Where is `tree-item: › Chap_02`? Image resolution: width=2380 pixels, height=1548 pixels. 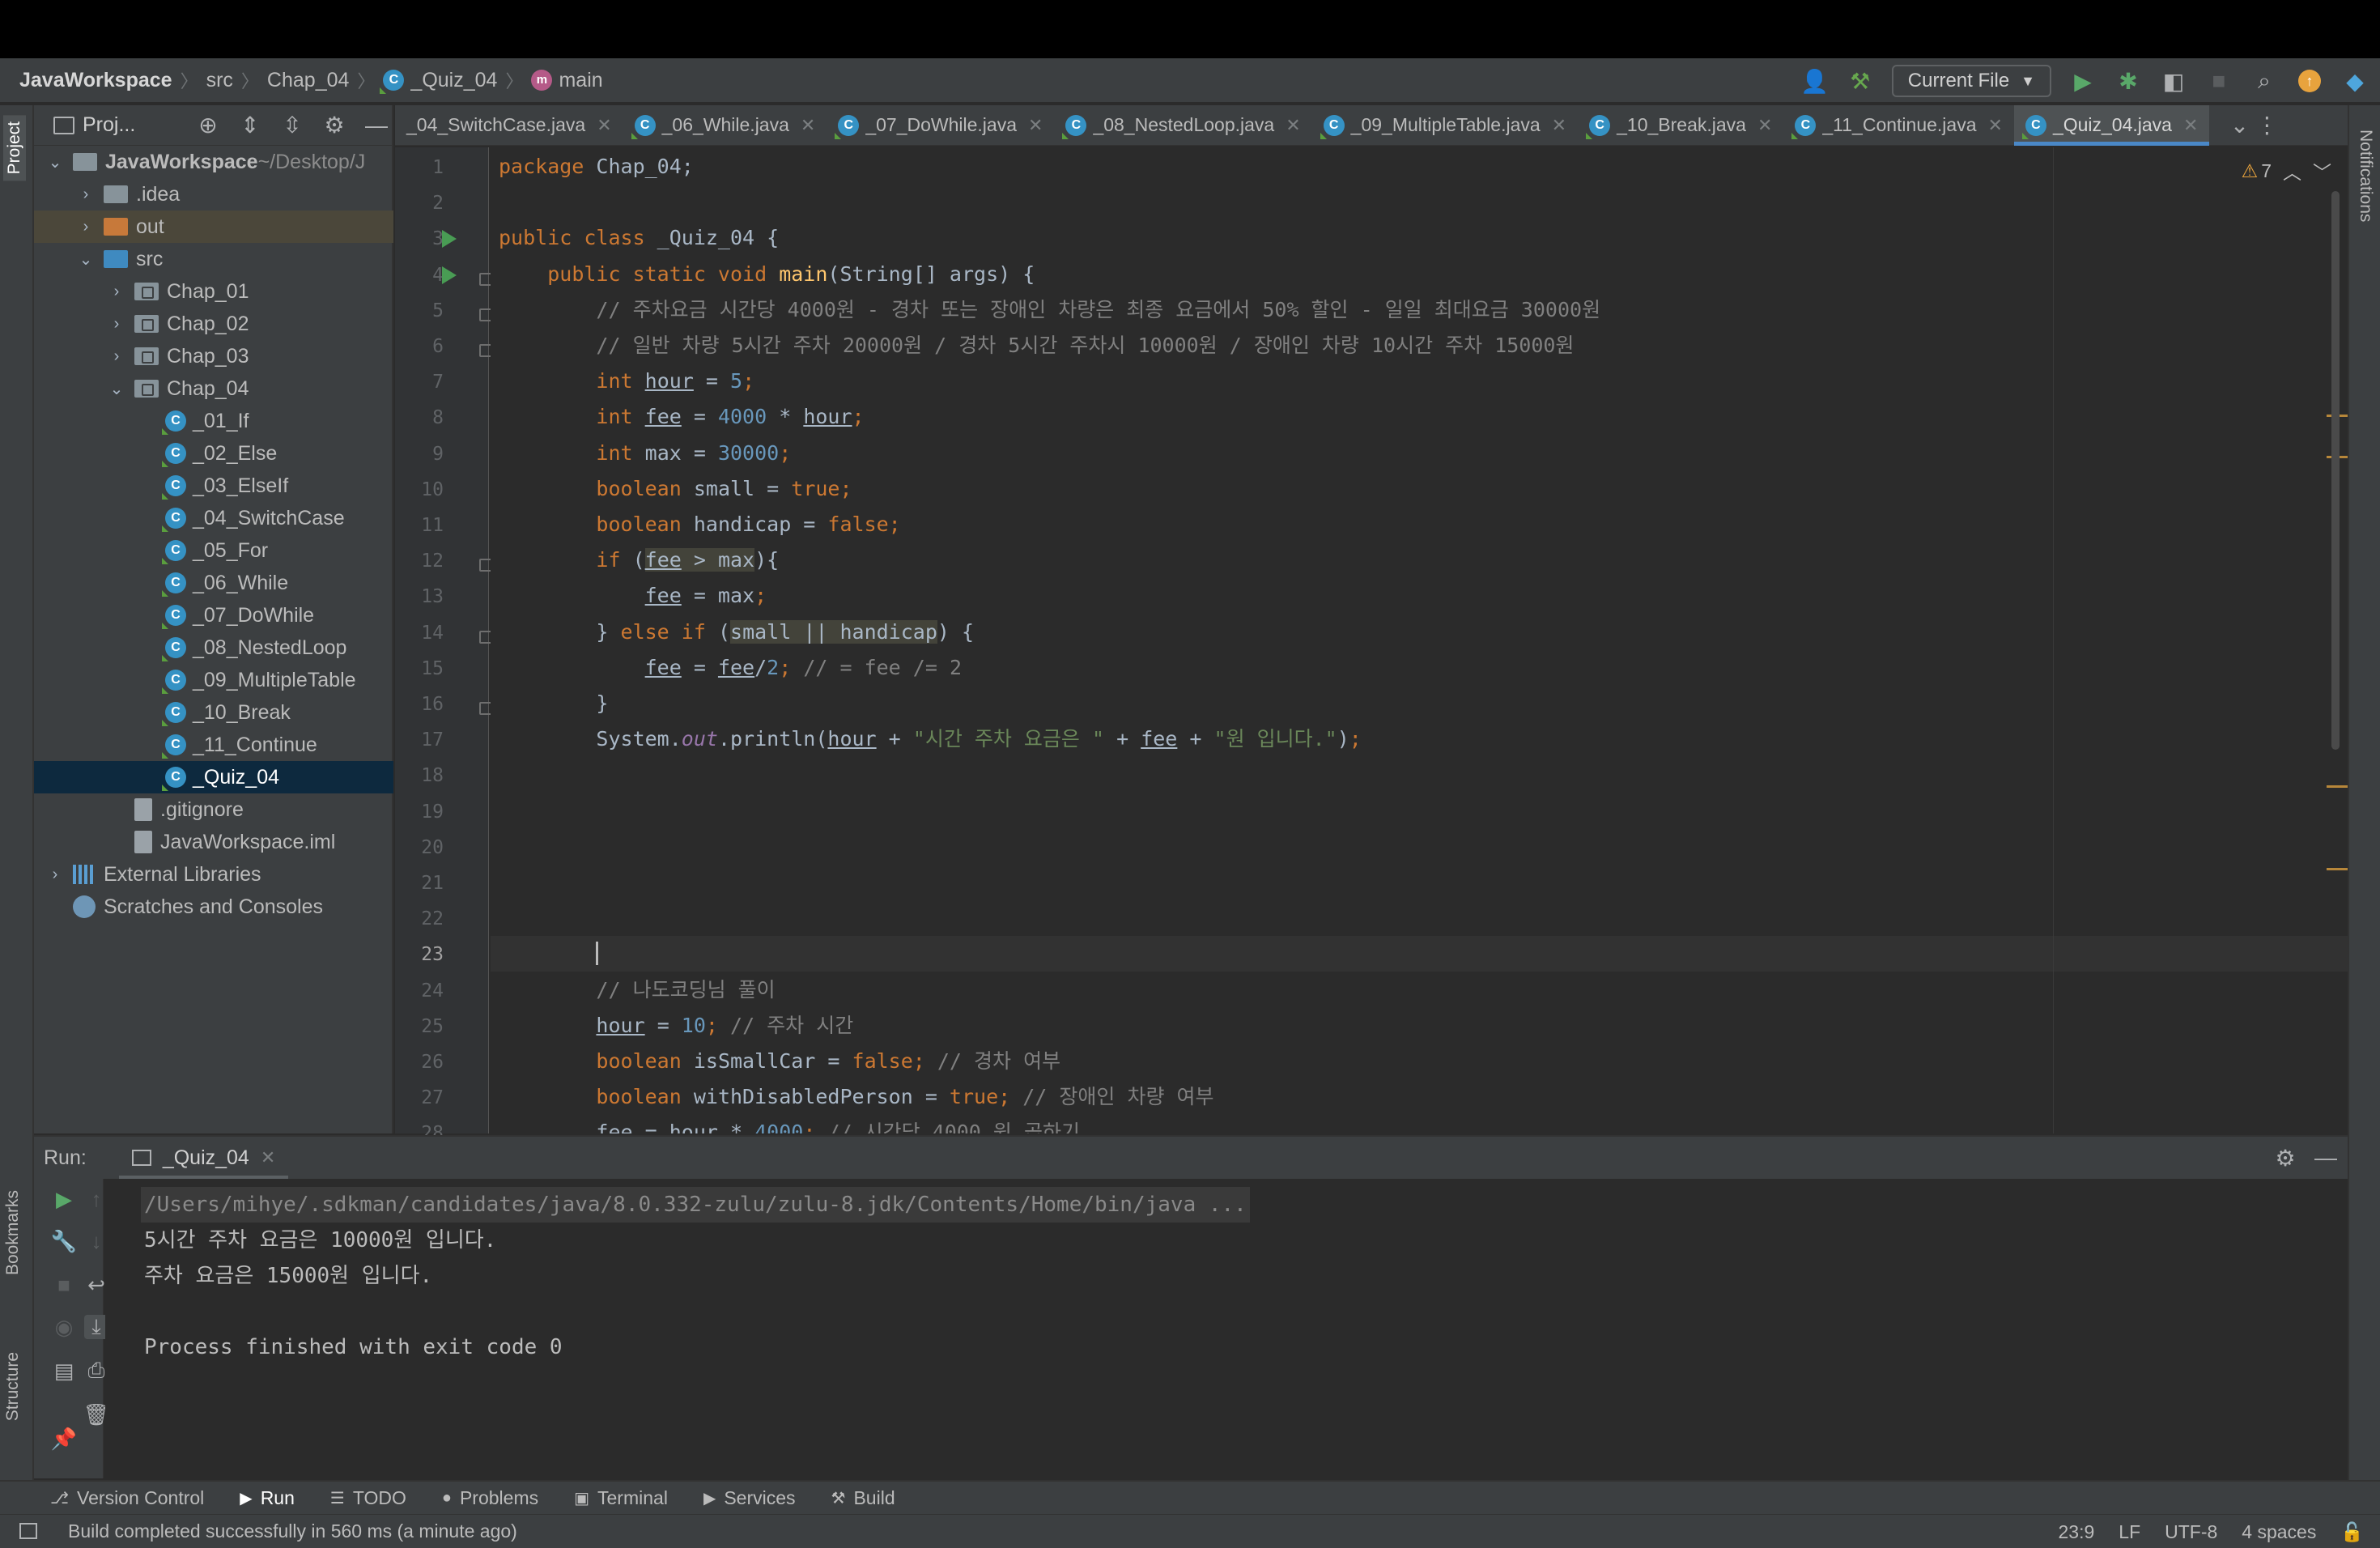 tree-item: › Chap_02 is located at coordinates (213, 324).